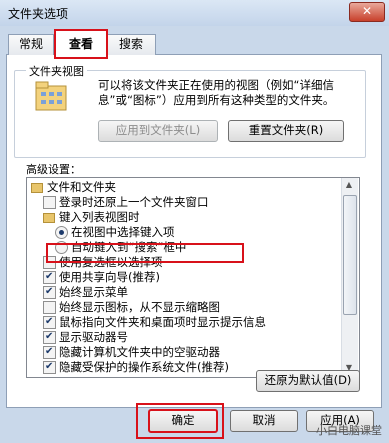 The image size is (389, 443). What do you see at coordinates (123, 232) in the screenshot?
I see `tree-item-label: 在视图中选择键入项` at bounding box center [123, 232].